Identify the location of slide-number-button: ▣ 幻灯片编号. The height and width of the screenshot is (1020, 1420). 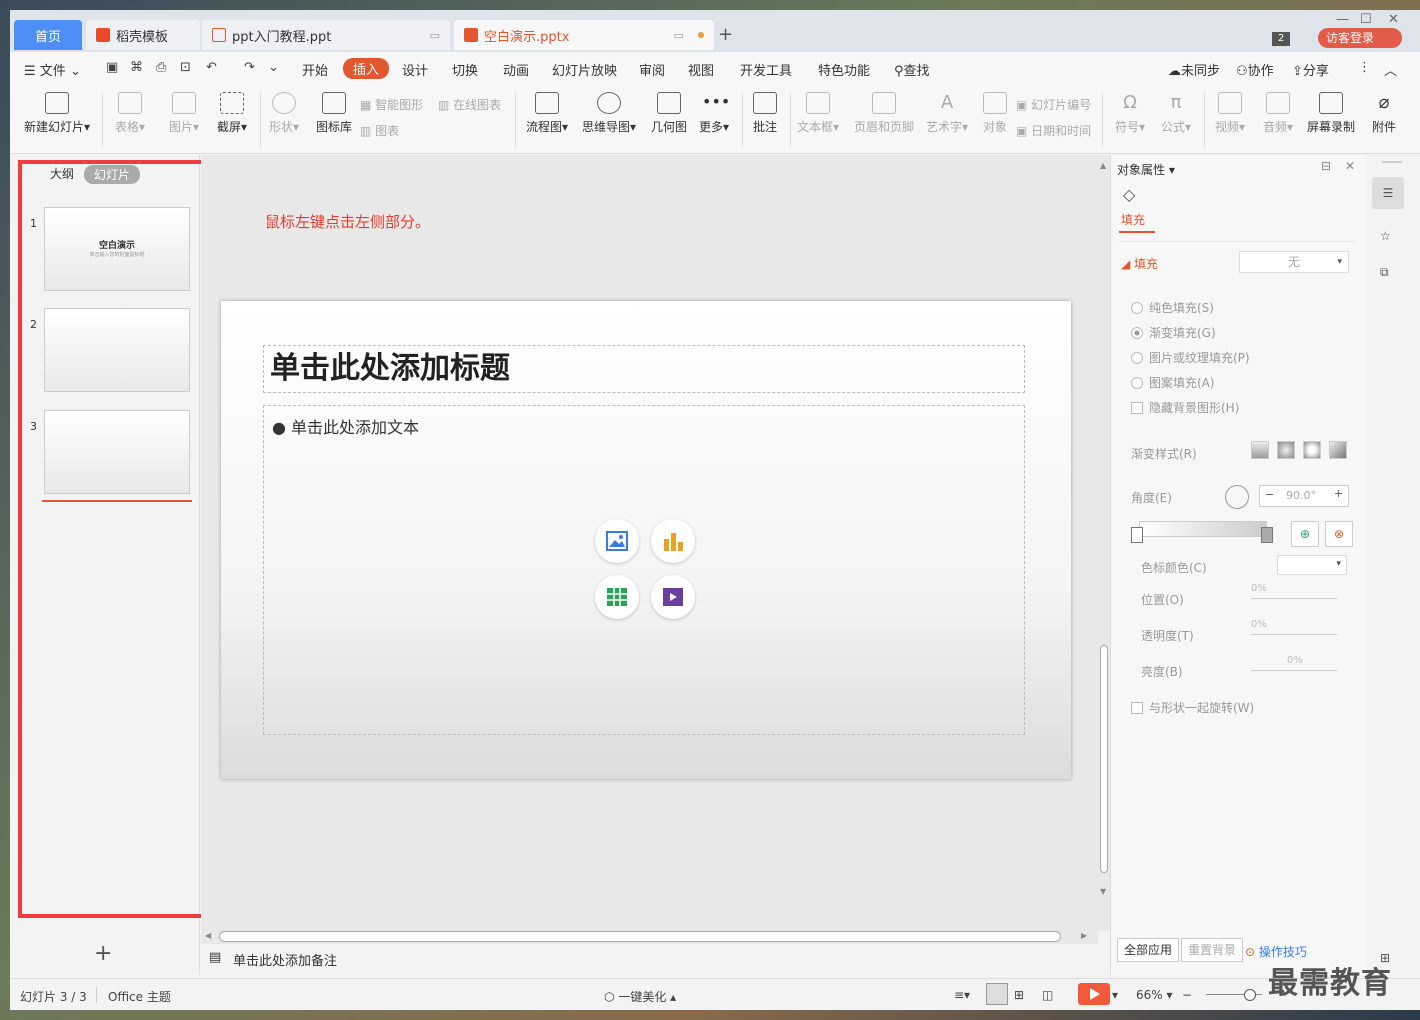
(1053, 104).